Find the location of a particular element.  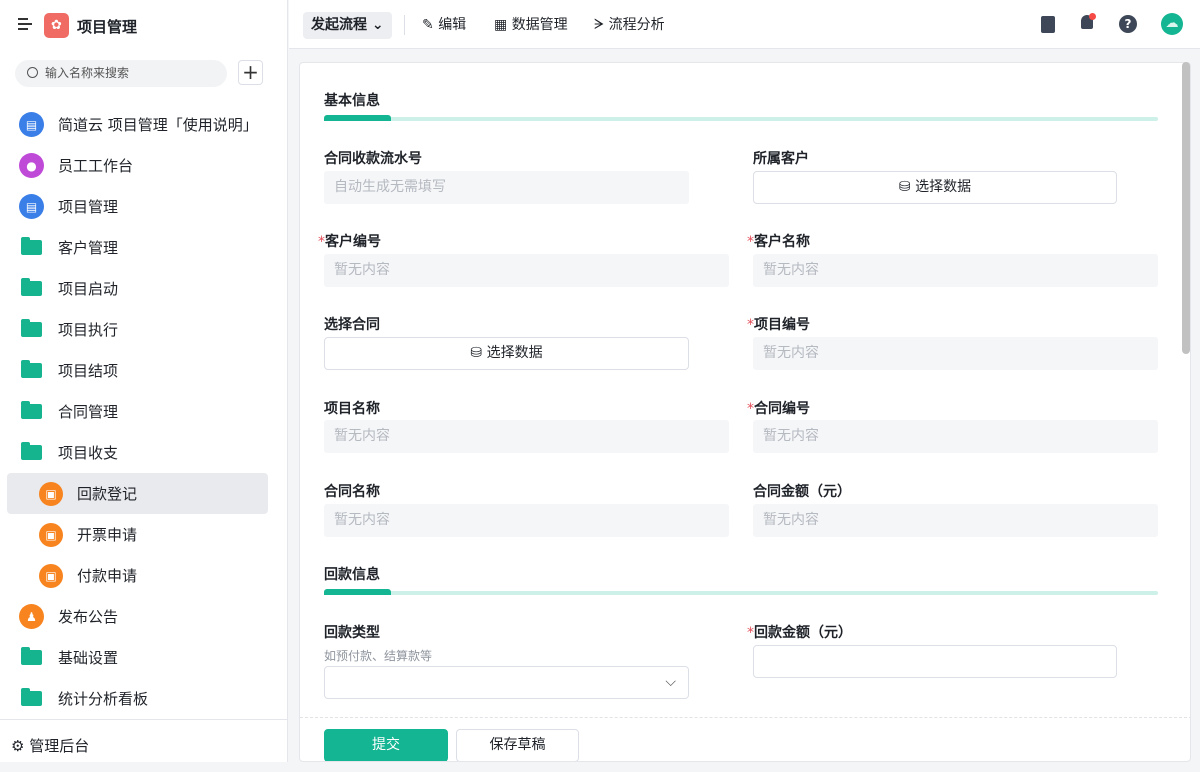

payment-type-hint: 如预付款、结算款等 is located at coordinates (378, 656).